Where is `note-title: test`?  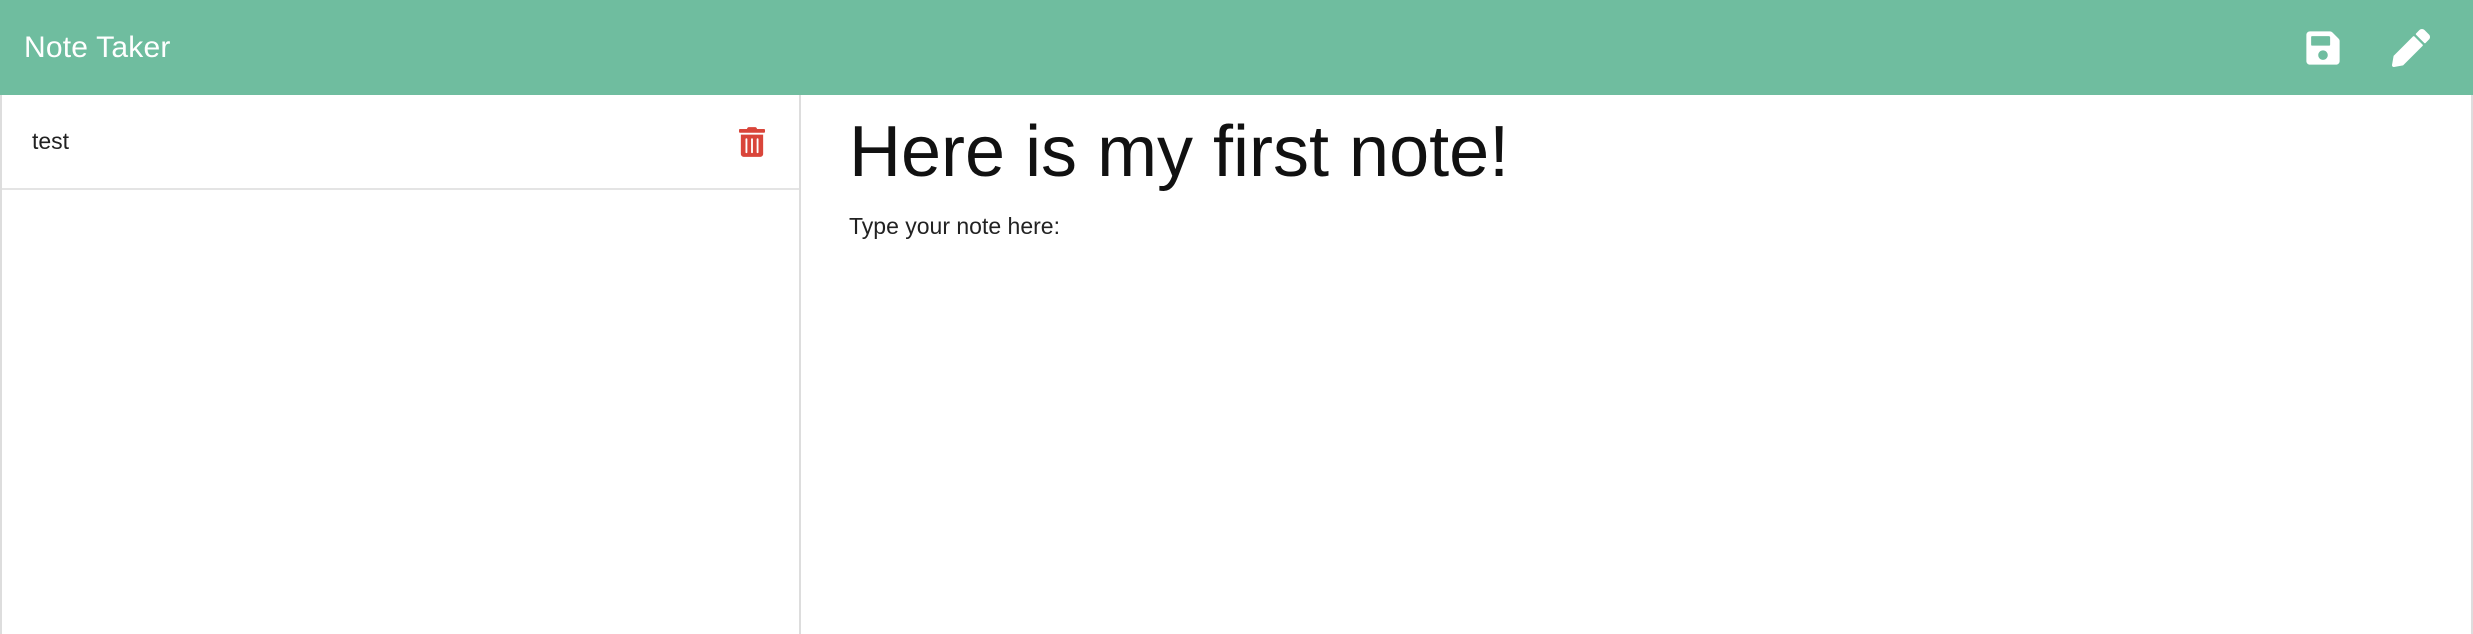 note-title: test is located at coordinates (51, 141).